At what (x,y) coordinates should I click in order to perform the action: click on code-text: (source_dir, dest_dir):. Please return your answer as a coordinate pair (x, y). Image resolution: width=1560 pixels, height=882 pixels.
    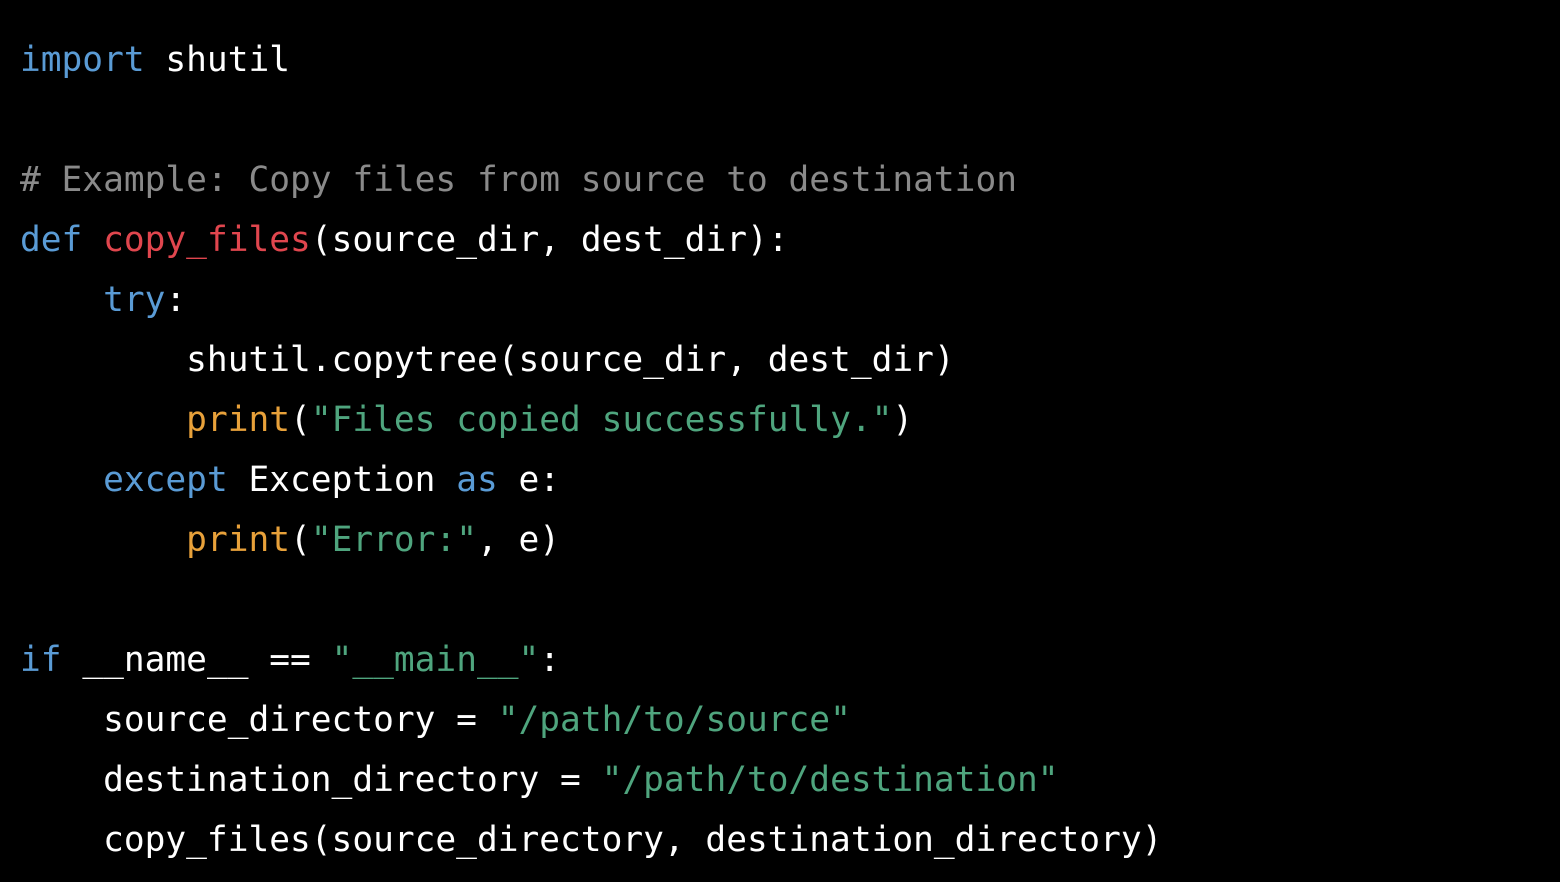
    Looking at the image, I should click on (549, 240).